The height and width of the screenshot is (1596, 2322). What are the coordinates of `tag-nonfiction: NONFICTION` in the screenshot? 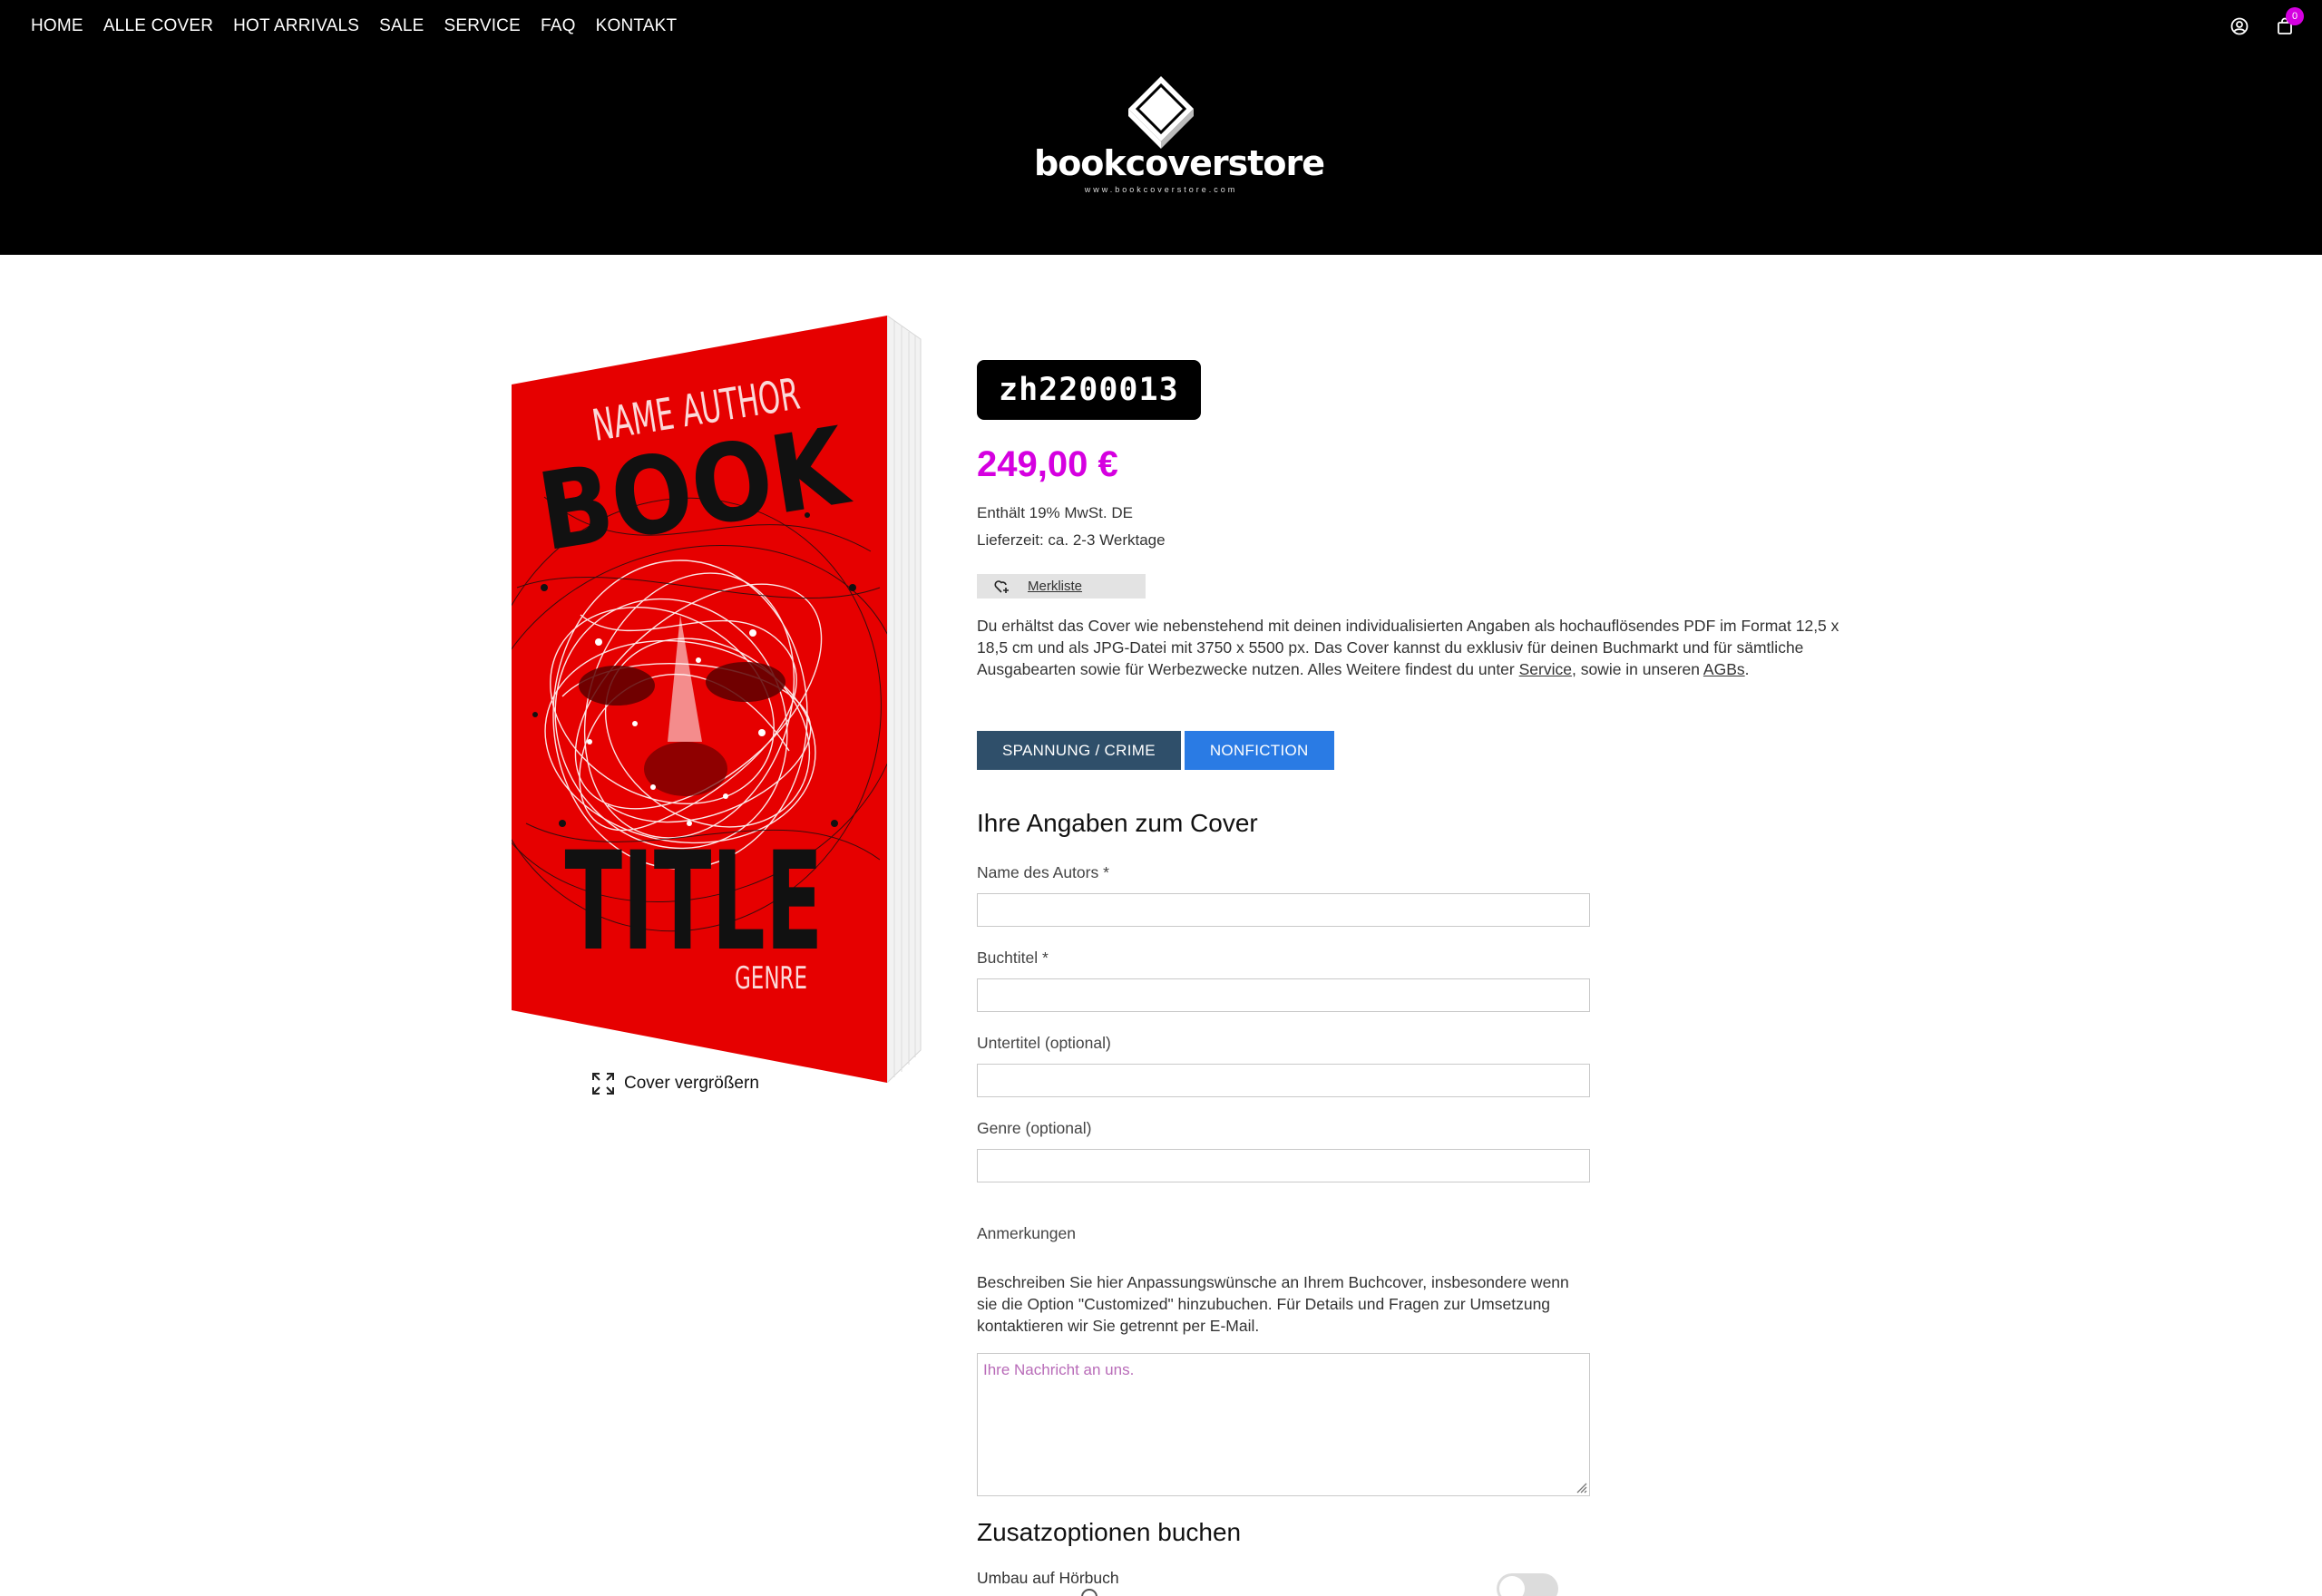 It's located at (1259, 750).